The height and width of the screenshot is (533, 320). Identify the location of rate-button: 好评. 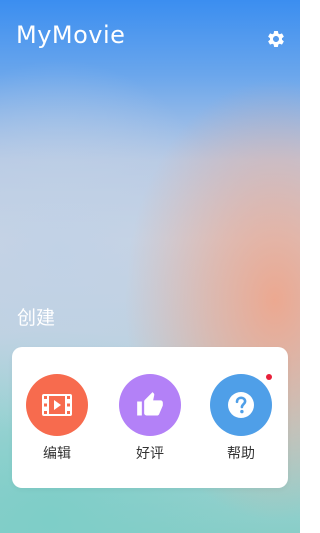
(150, 421).